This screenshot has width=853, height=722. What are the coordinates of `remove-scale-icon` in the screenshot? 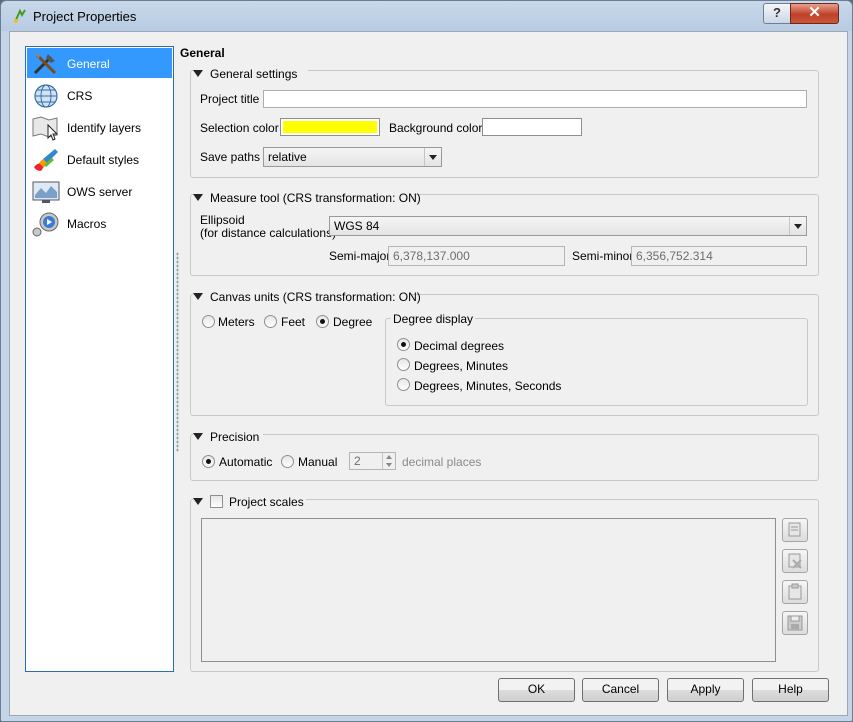 It's located at (795, 561).